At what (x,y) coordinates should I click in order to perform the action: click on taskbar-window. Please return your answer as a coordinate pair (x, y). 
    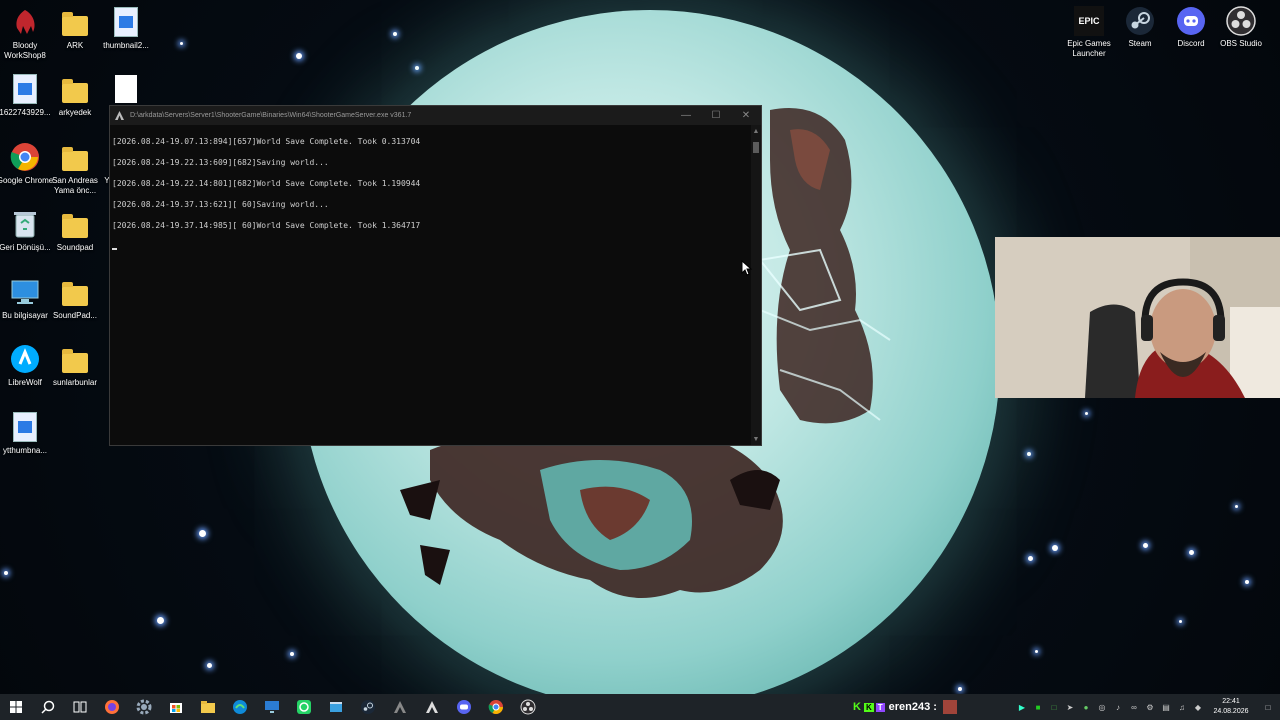
    Looking at the image, I should click on (336, 707).